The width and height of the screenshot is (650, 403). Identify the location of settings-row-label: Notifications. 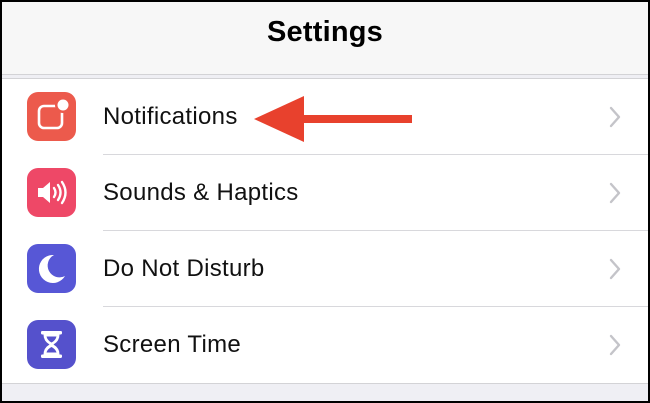
(170, 116).